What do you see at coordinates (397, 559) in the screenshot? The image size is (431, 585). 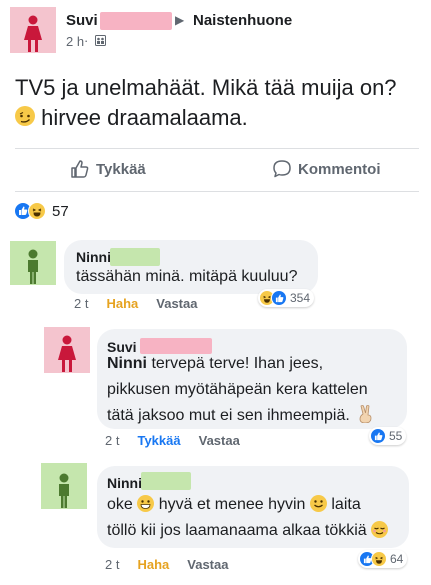 I see `comment-reaction-count: 64` at bounding box center [397, 559].